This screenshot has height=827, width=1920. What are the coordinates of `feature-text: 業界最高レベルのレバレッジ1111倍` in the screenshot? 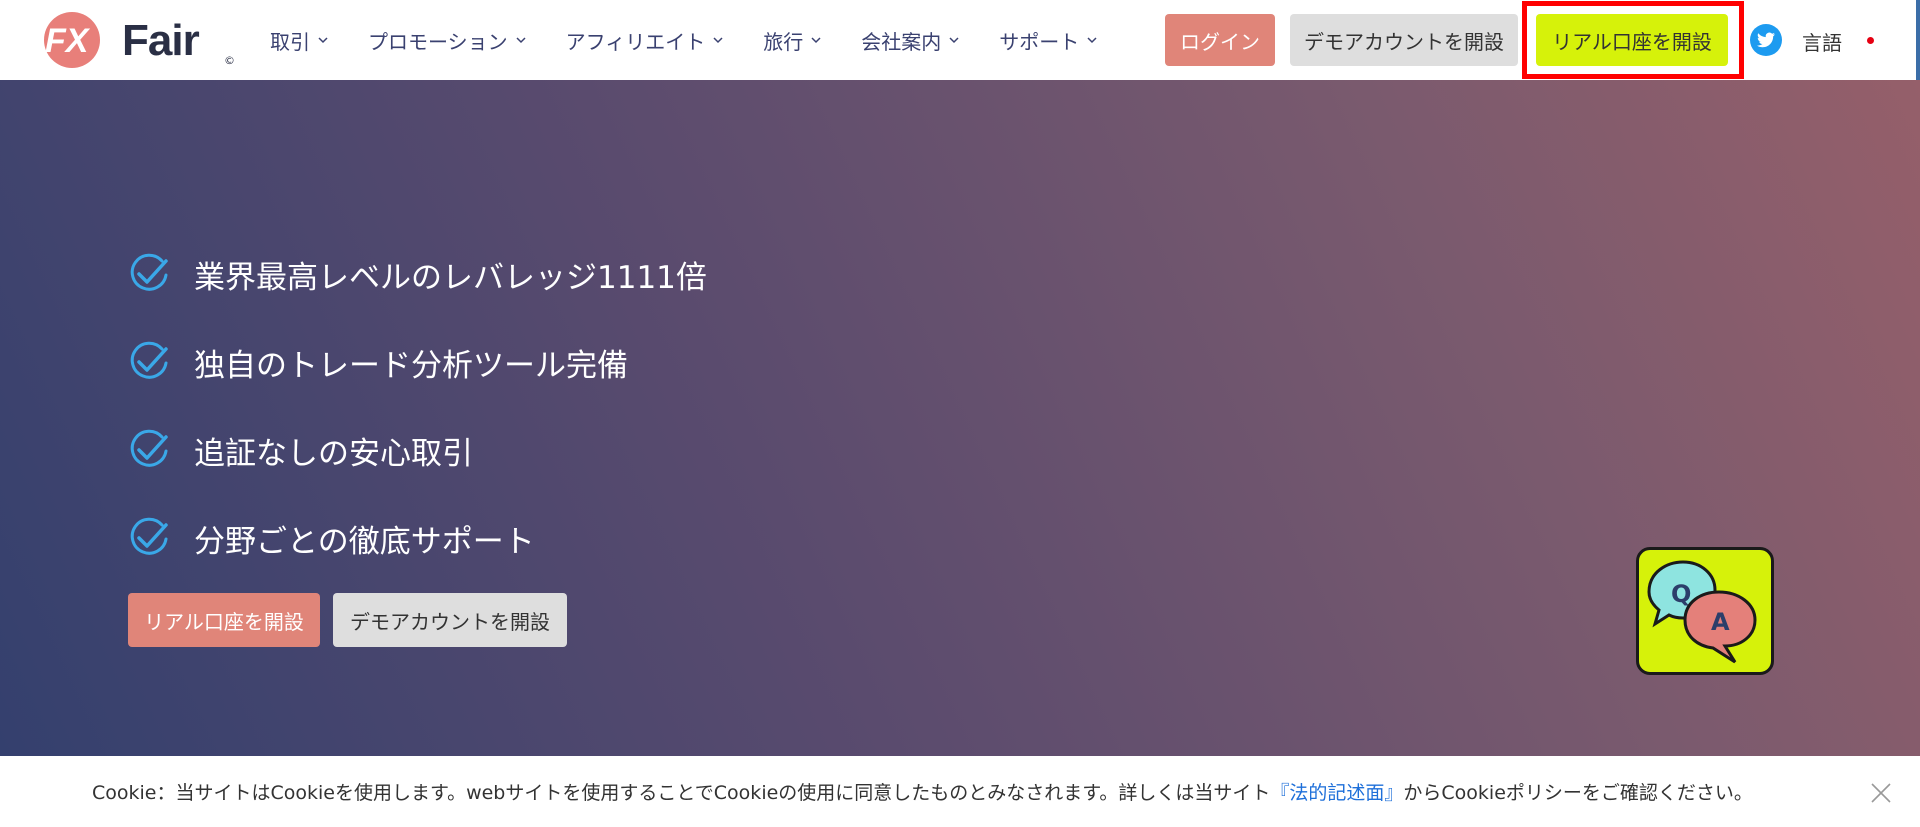 It's located at (450, 277).